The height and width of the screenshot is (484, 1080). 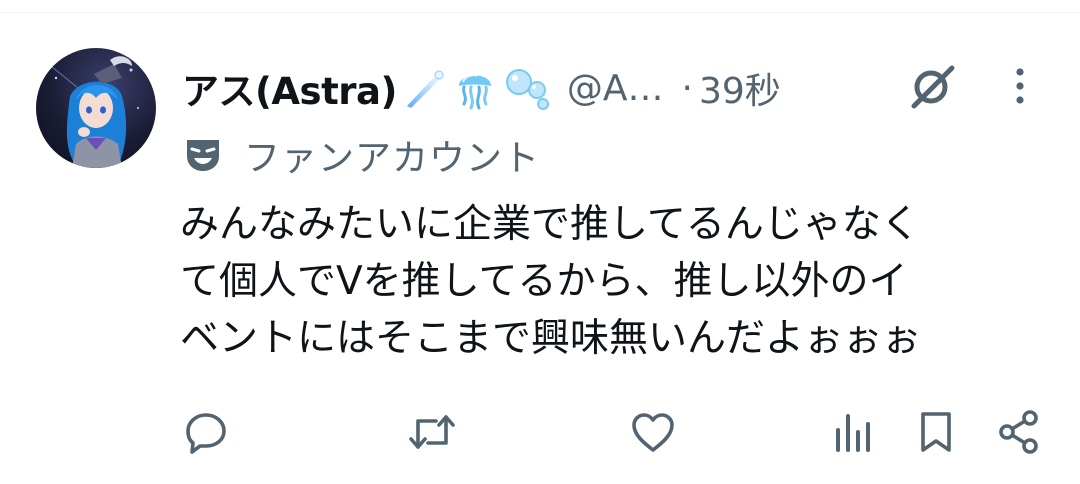 I want to click on account-label: ファンアカウント, so click(x=362, y=155).